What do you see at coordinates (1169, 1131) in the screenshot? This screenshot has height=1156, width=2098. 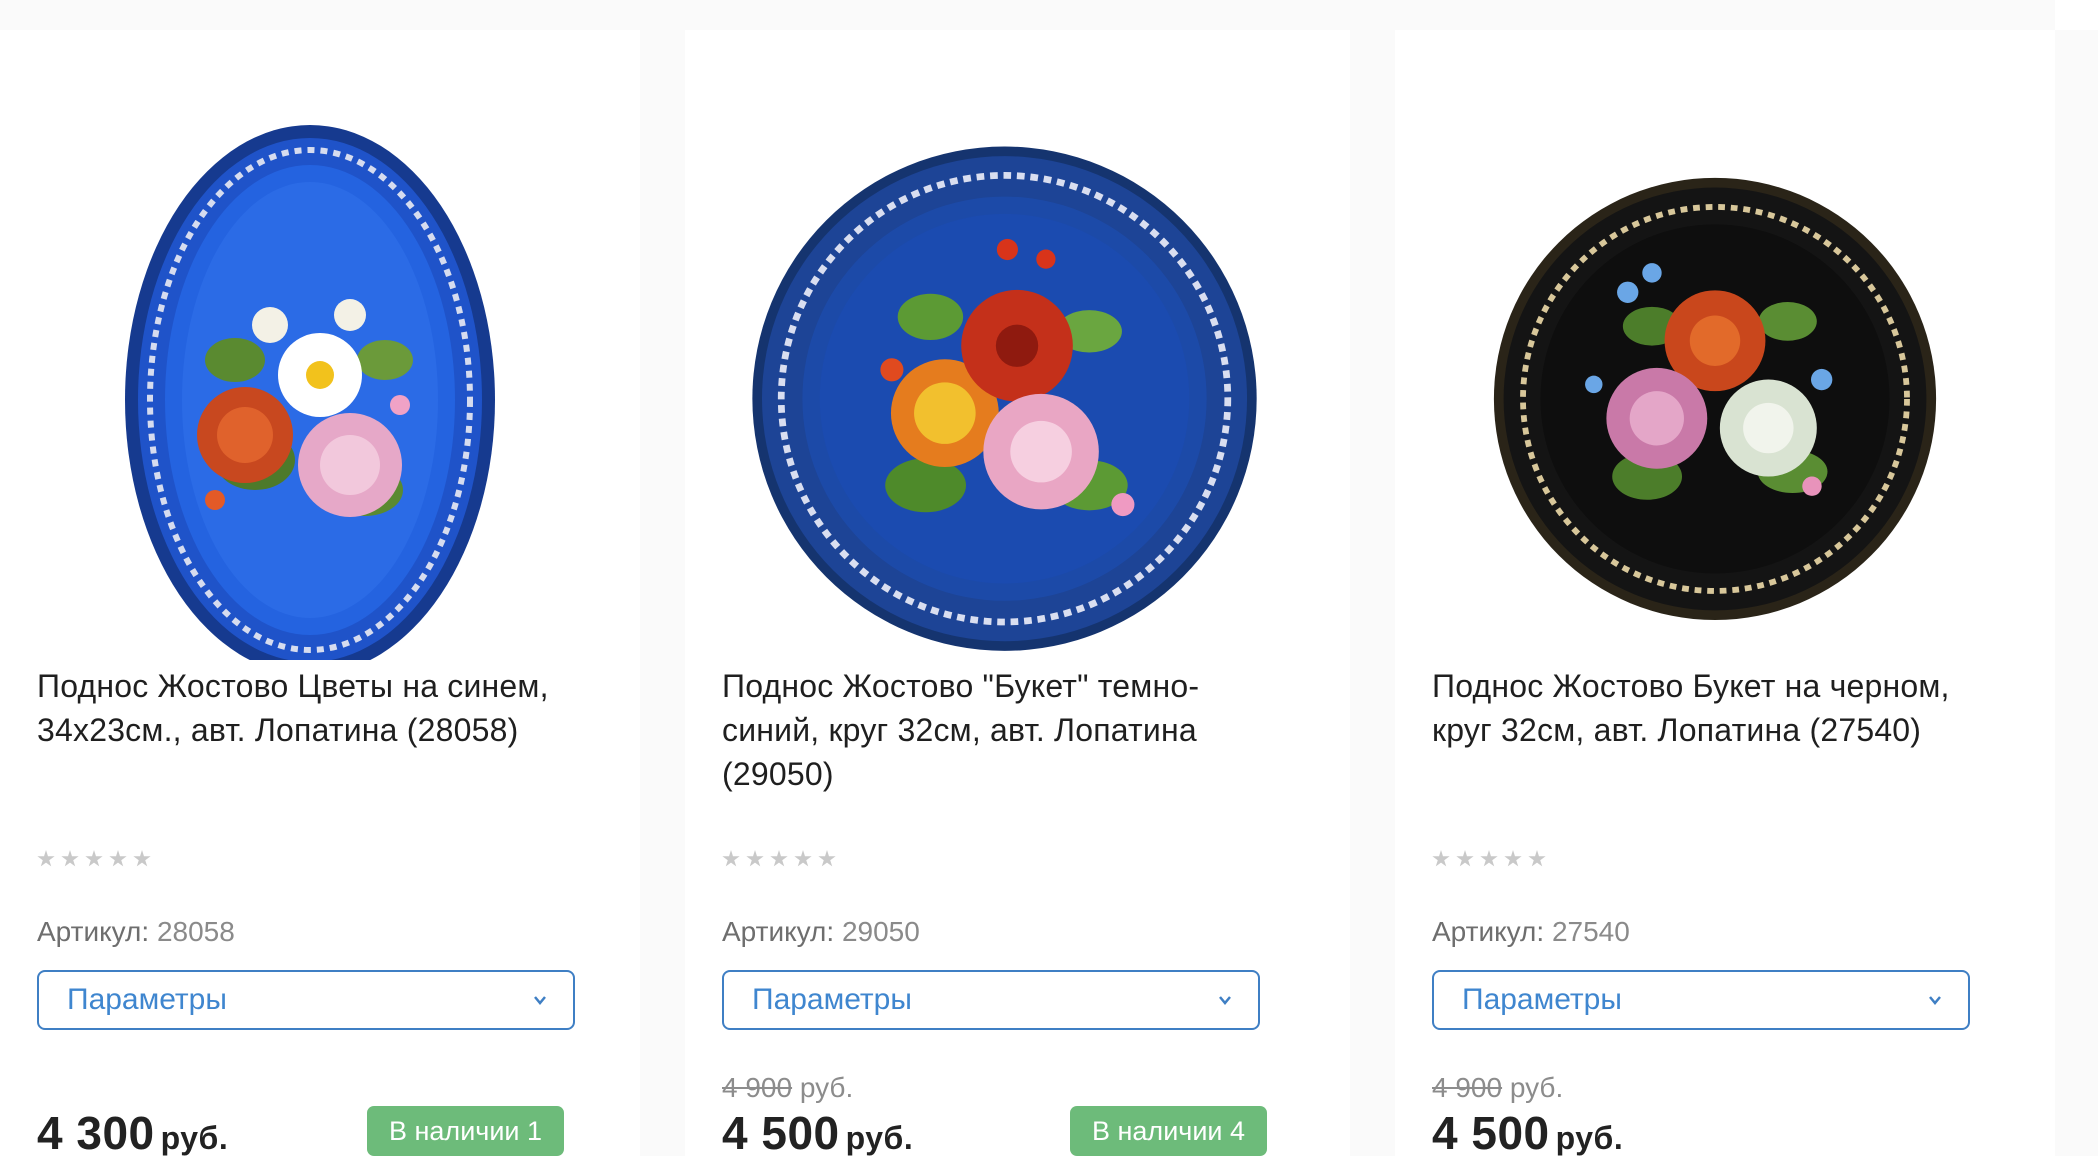 I see `stock-badge: В наличии 4` at bounding box center [1169, 1131].